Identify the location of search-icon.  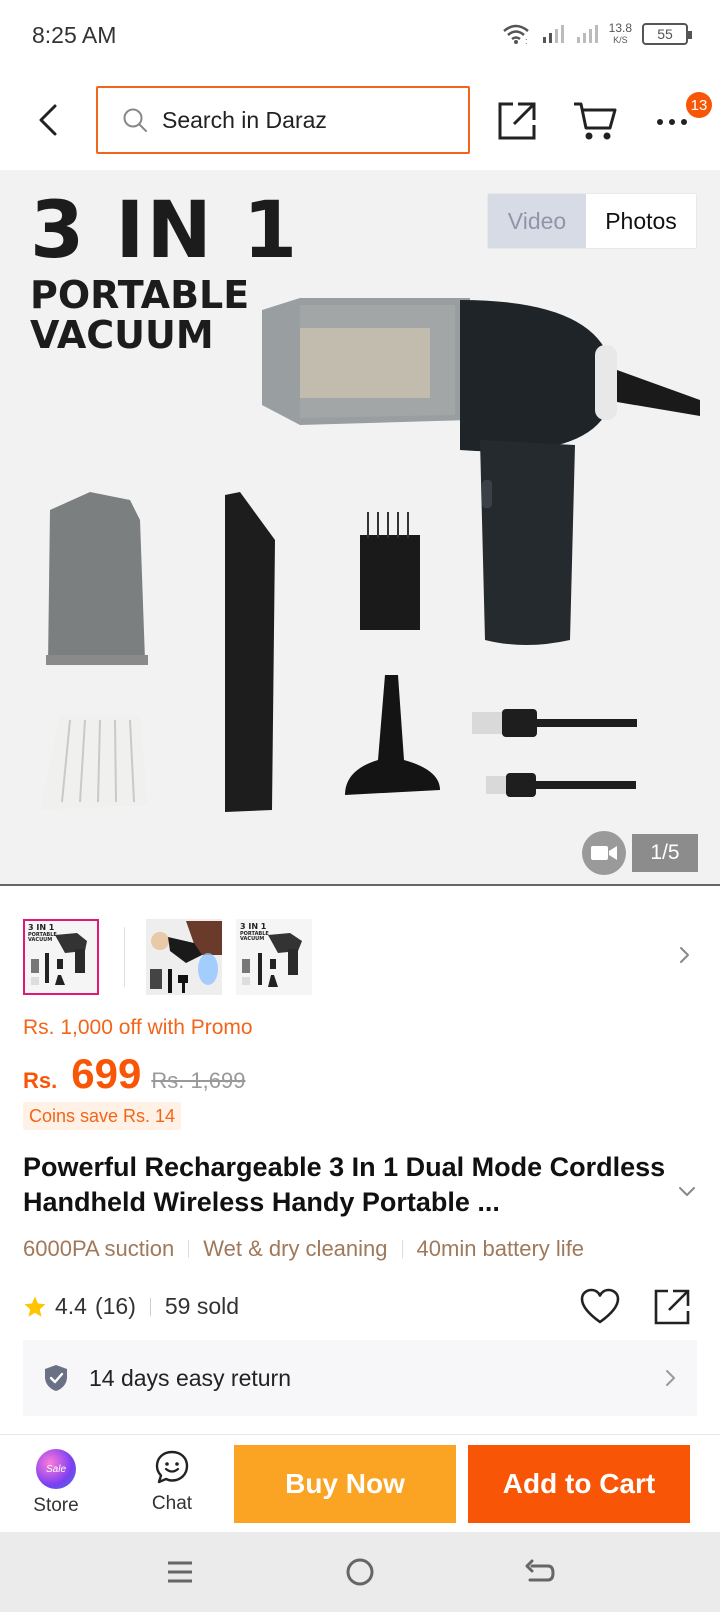
(135, 120).